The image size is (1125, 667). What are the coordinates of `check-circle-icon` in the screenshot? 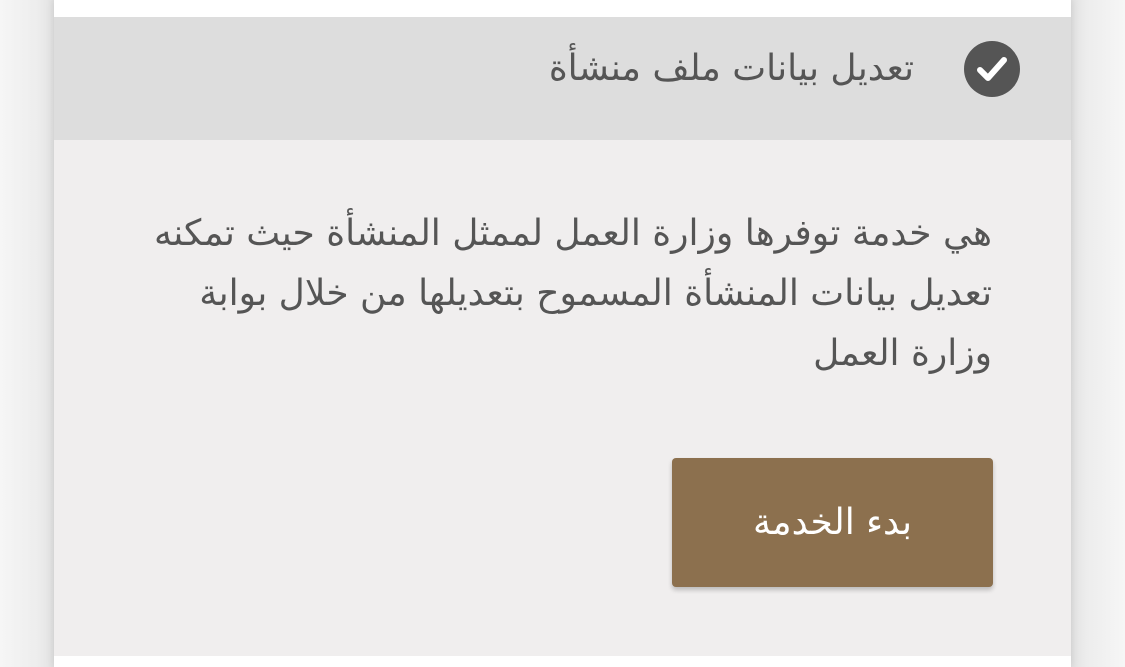 It's located at (992, 69).